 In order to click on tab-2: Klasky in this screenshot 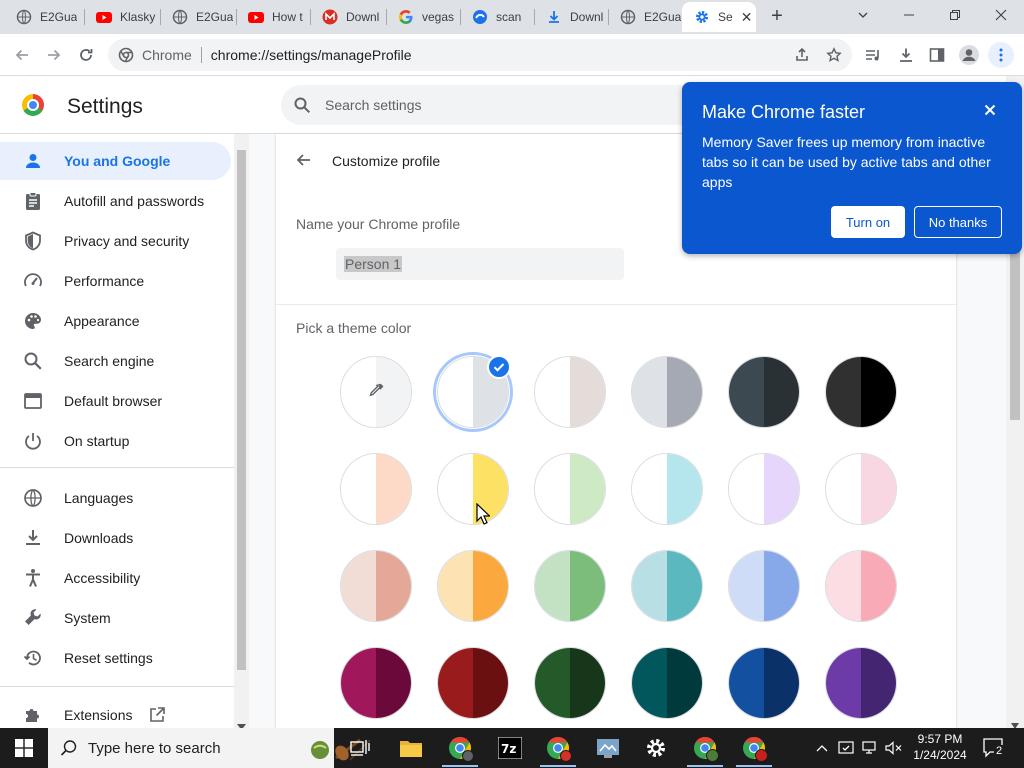, I will do `click(122, 17)`.